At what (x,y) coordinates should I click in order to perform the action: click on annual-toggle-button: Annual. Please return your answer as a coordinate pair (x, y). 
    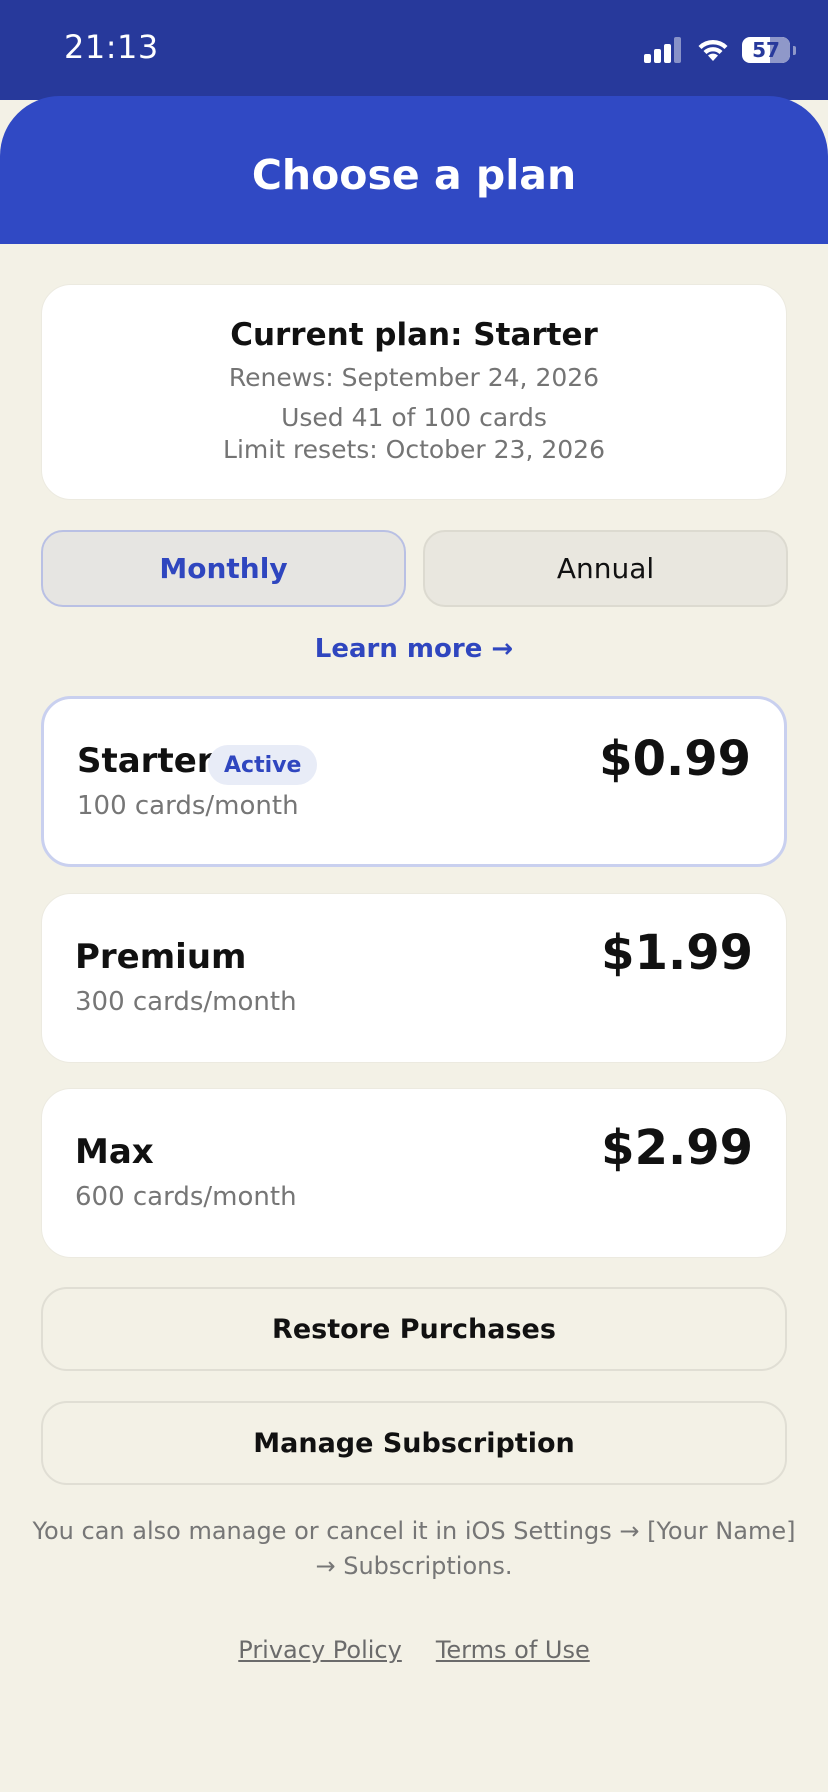
    Looking at the image, I should click on (605, 568).